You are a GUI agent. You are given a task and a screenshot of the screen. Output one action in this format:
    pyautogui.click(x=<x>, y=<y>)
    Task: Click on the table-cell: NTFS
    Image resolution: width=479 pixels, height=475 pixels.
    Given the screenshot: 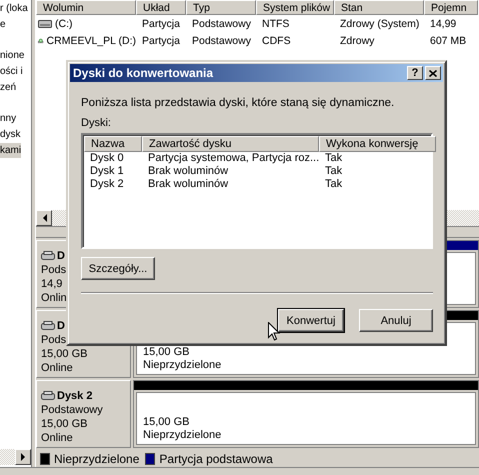 What is the action you would take?
    pyautogui.click(x=276, y=24)
    